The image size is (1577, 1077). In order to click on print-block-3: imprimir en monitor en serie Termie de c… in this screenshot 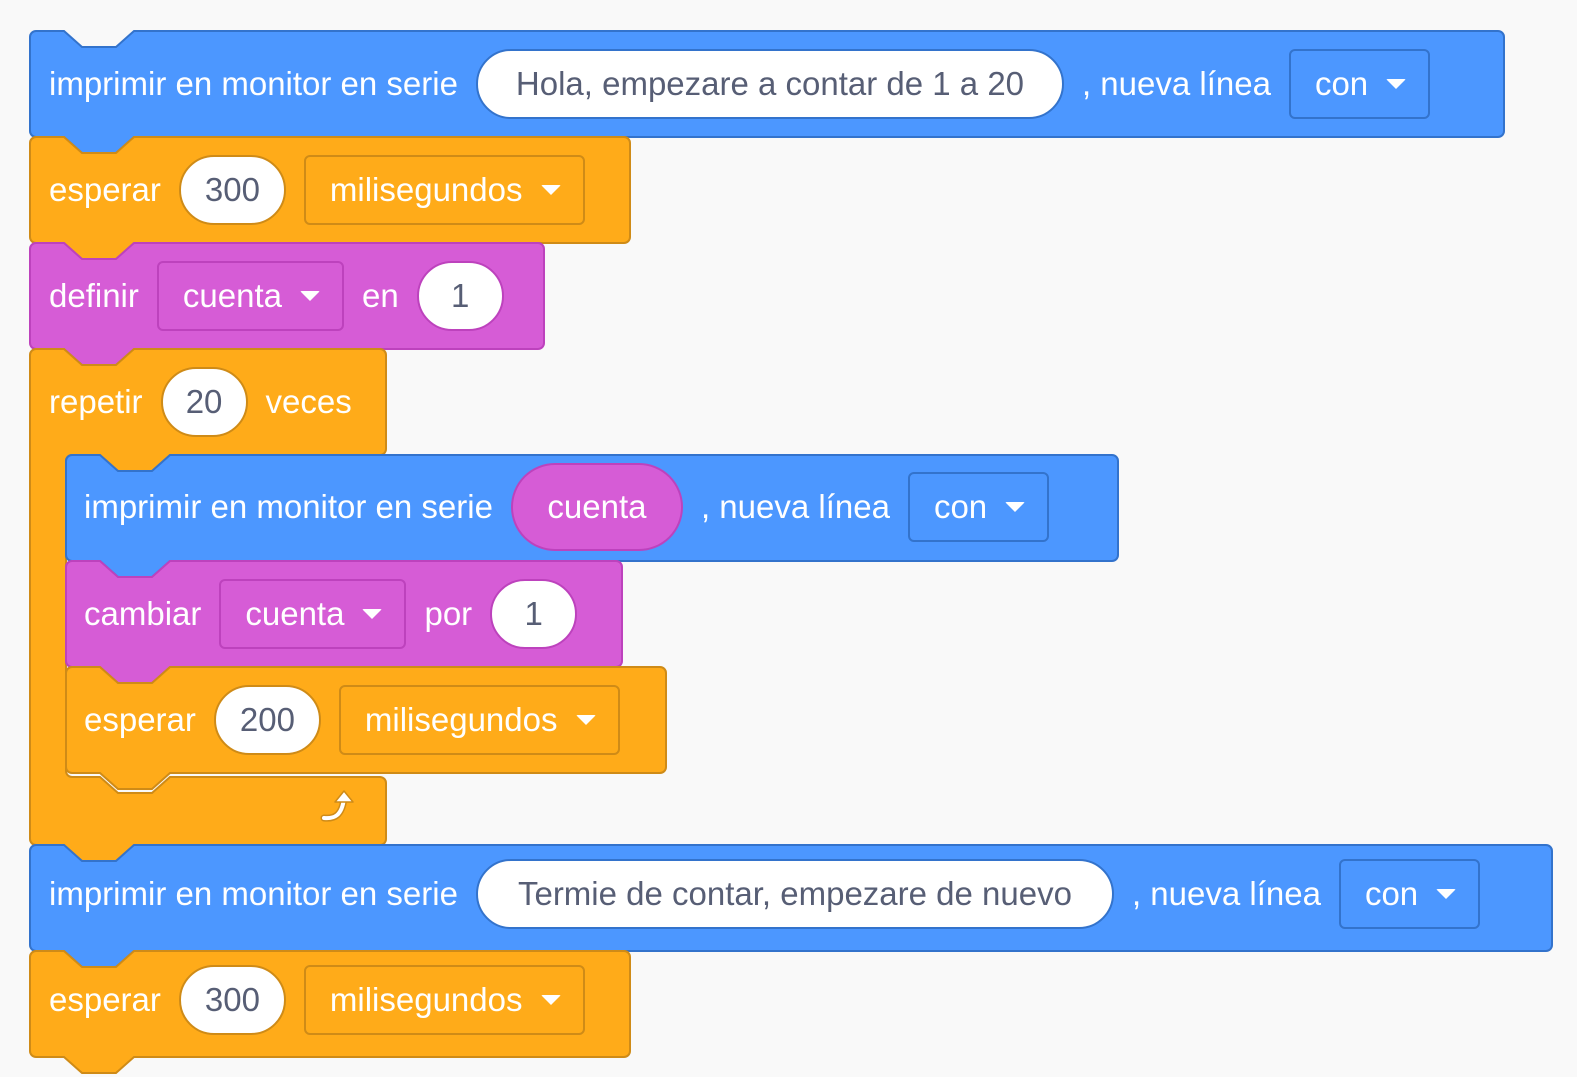, I will do `click(773, 894)`.